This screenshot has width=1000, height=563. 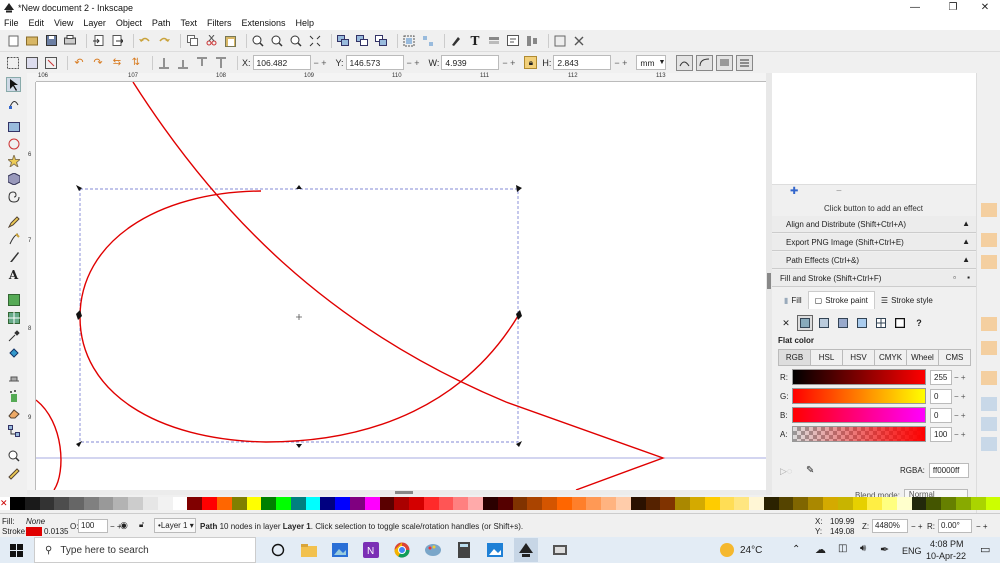 What do you see at coordinates (824, 323) in the screenshot?
I see `linear-gradient-icon` at bounding box center [824, 323].